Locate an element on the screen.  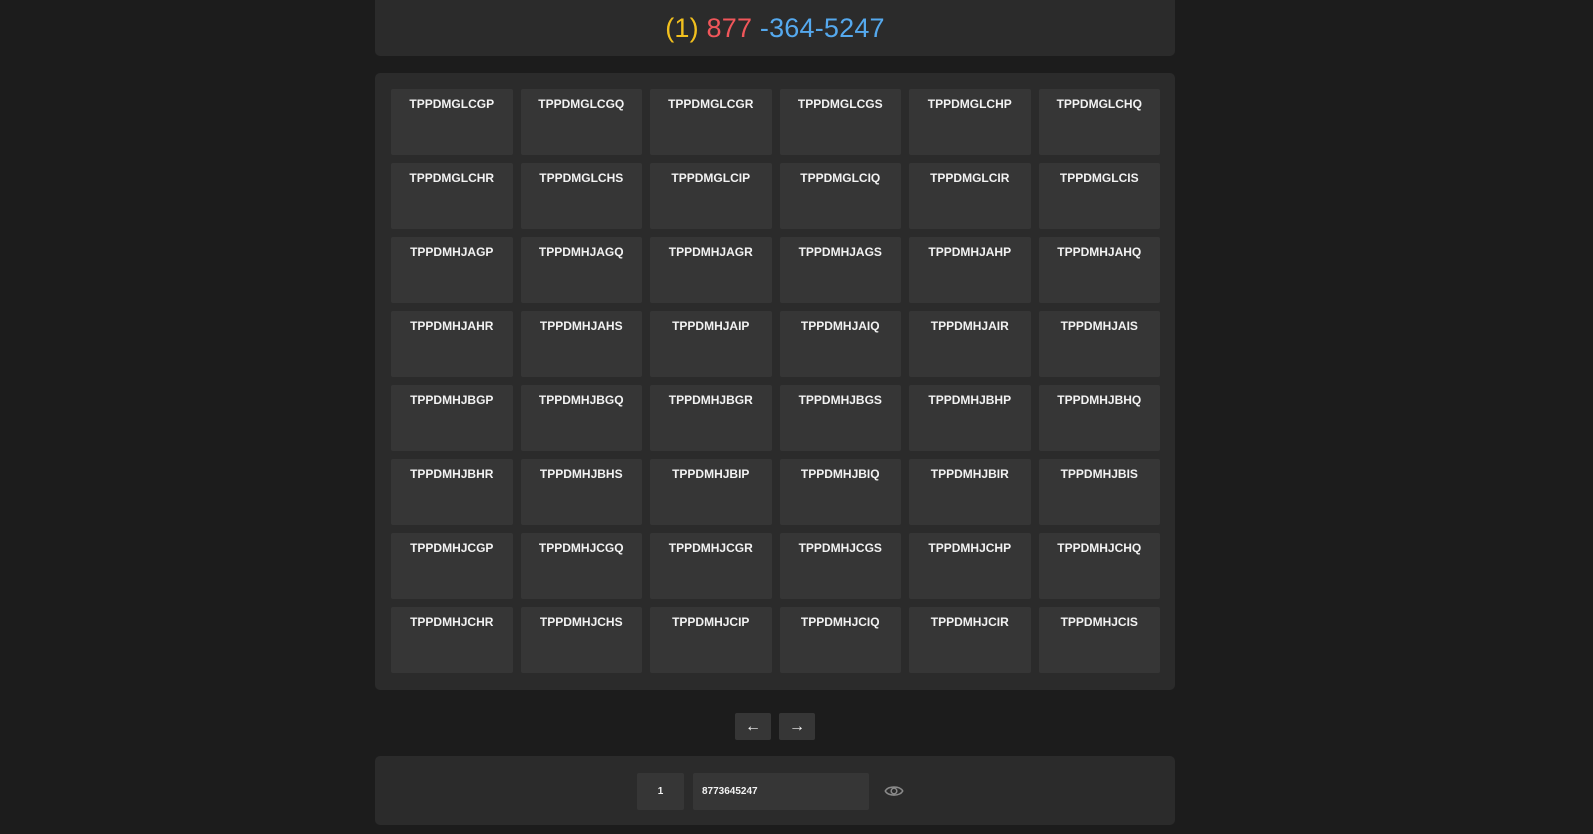
phone-number-rest: -364-5247 is located at coordinates (818, 27).